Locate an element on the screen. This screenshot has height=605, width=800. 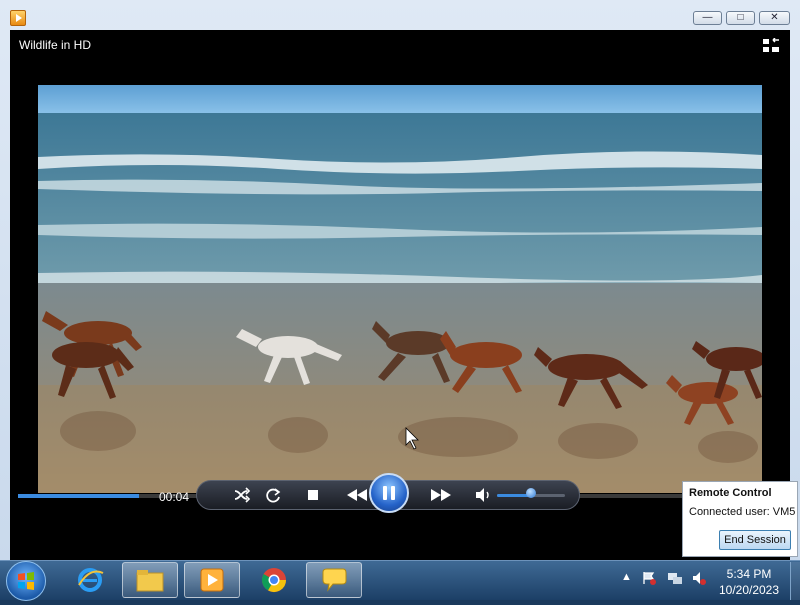
clock-date: 10/20/2023 is located at coordinates (749, 590).